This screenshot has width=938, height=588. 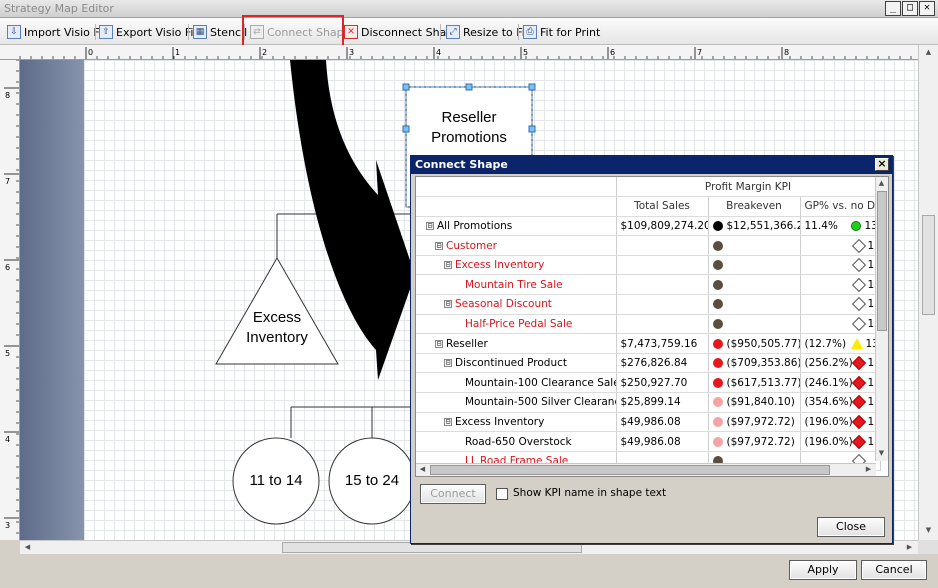 What do you see at coordinates (662, 343) in the screenshot?
I see `kpi-row-total-sales: $7,473,759.16` at bounding box center [662, 343].